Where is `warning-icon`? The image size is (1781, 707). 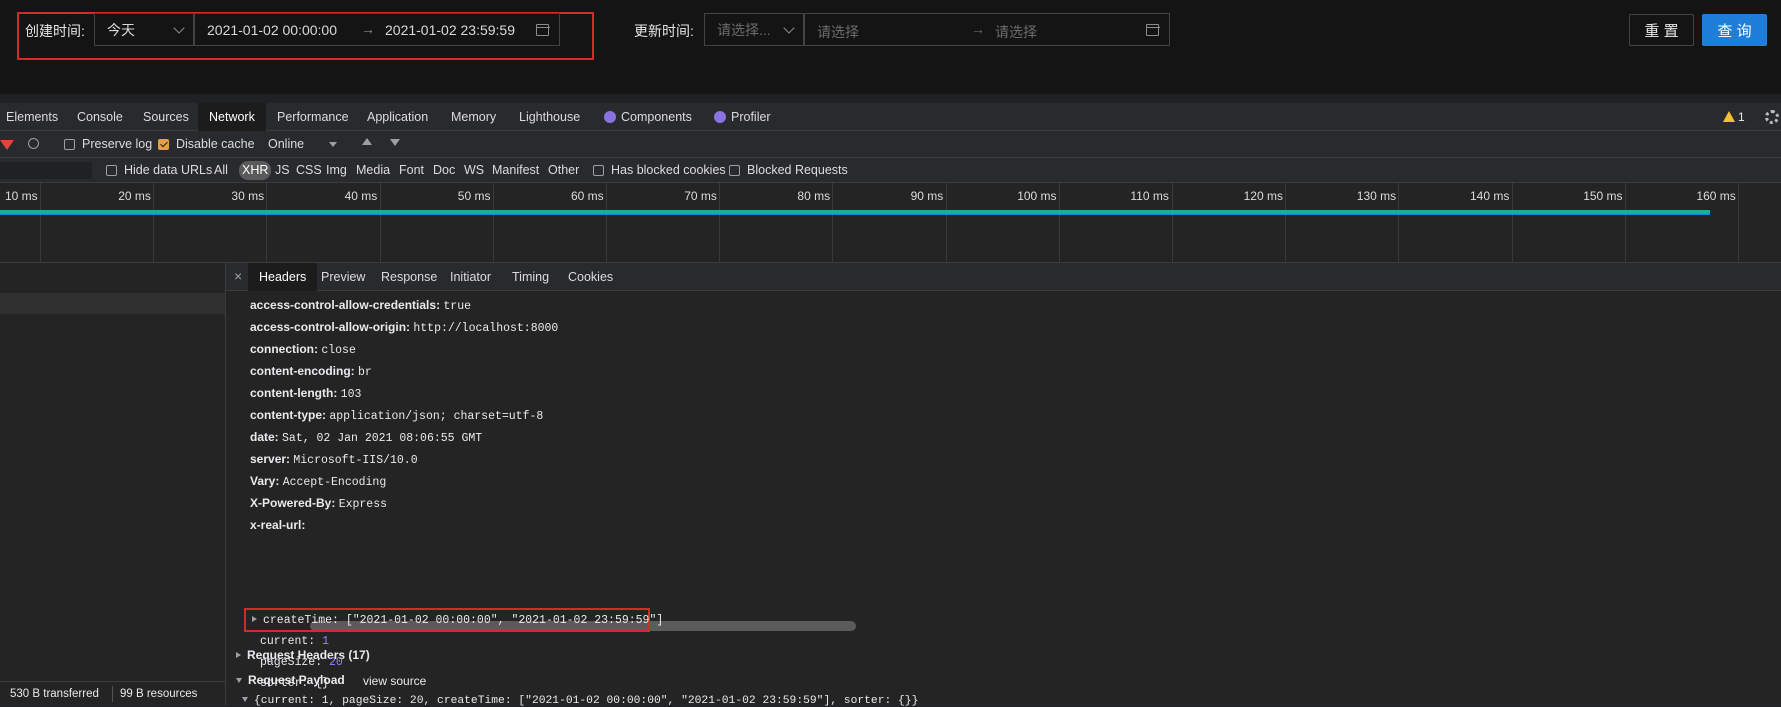 warning-icon is located at coordinates (1729, 116).